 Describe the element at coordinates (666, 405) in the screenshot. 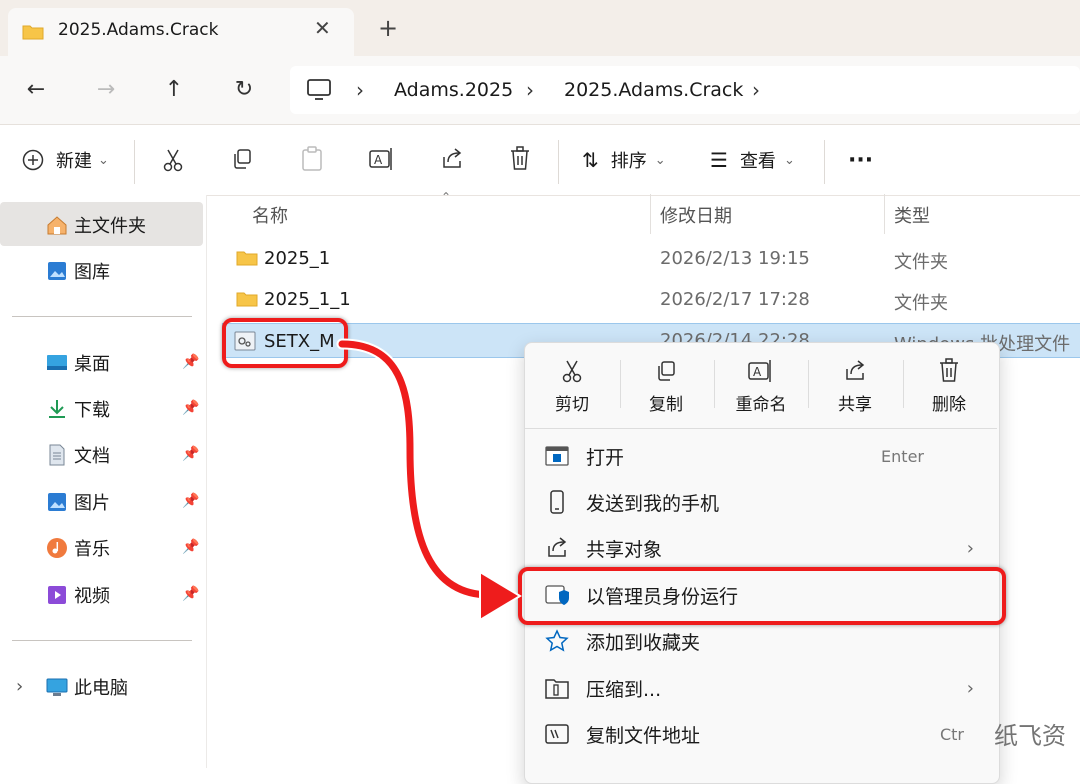

I see `copy-label: 复制` at that location.